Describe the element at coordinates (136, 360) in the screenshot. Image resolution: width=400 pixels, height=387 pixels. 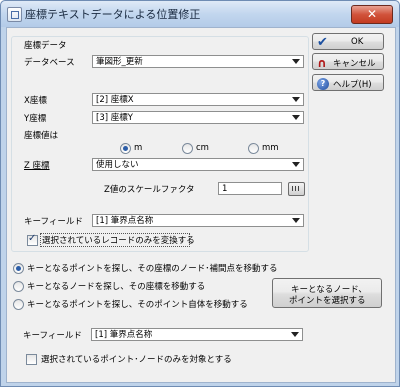
I see `target-only-label: 選択されているポイント･ノードのみを対象とする` at that location.